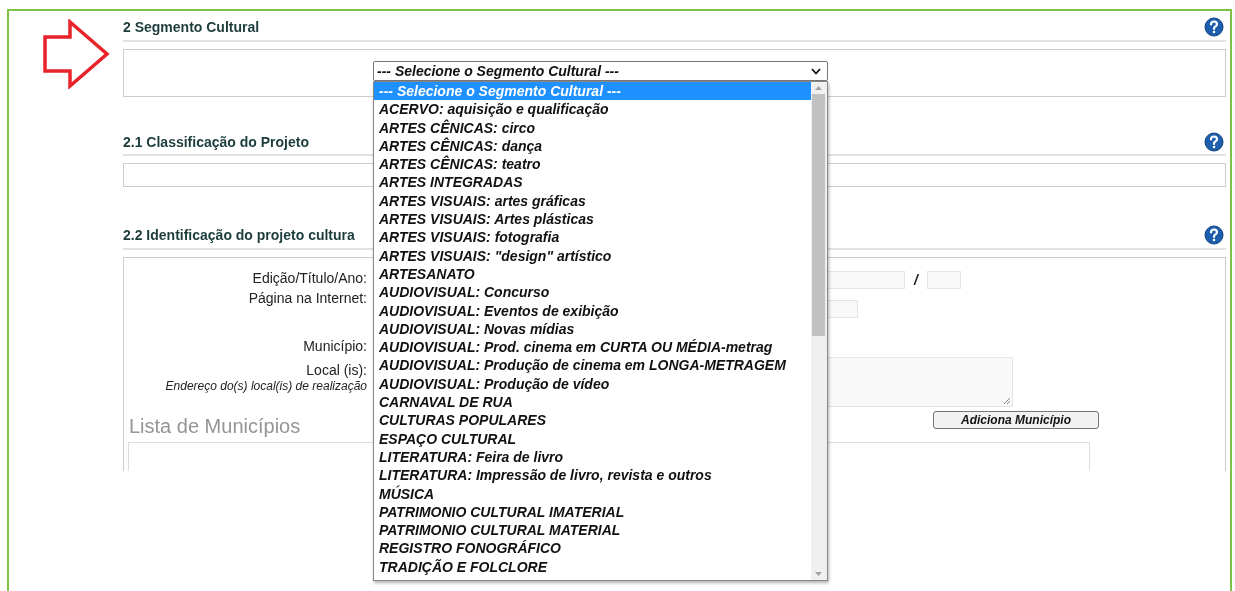 This screenshot has height=591, width=1235. Describe the element at coordinates (592, 420) in the screenshot. I see `dropdown-option: CULTURAS POPULARES` at that location.